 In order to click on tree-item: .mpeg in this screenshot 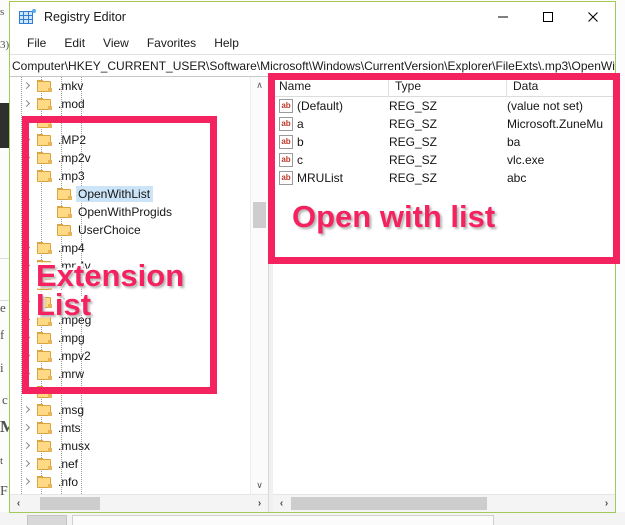, I will do `click(130, 320)`.